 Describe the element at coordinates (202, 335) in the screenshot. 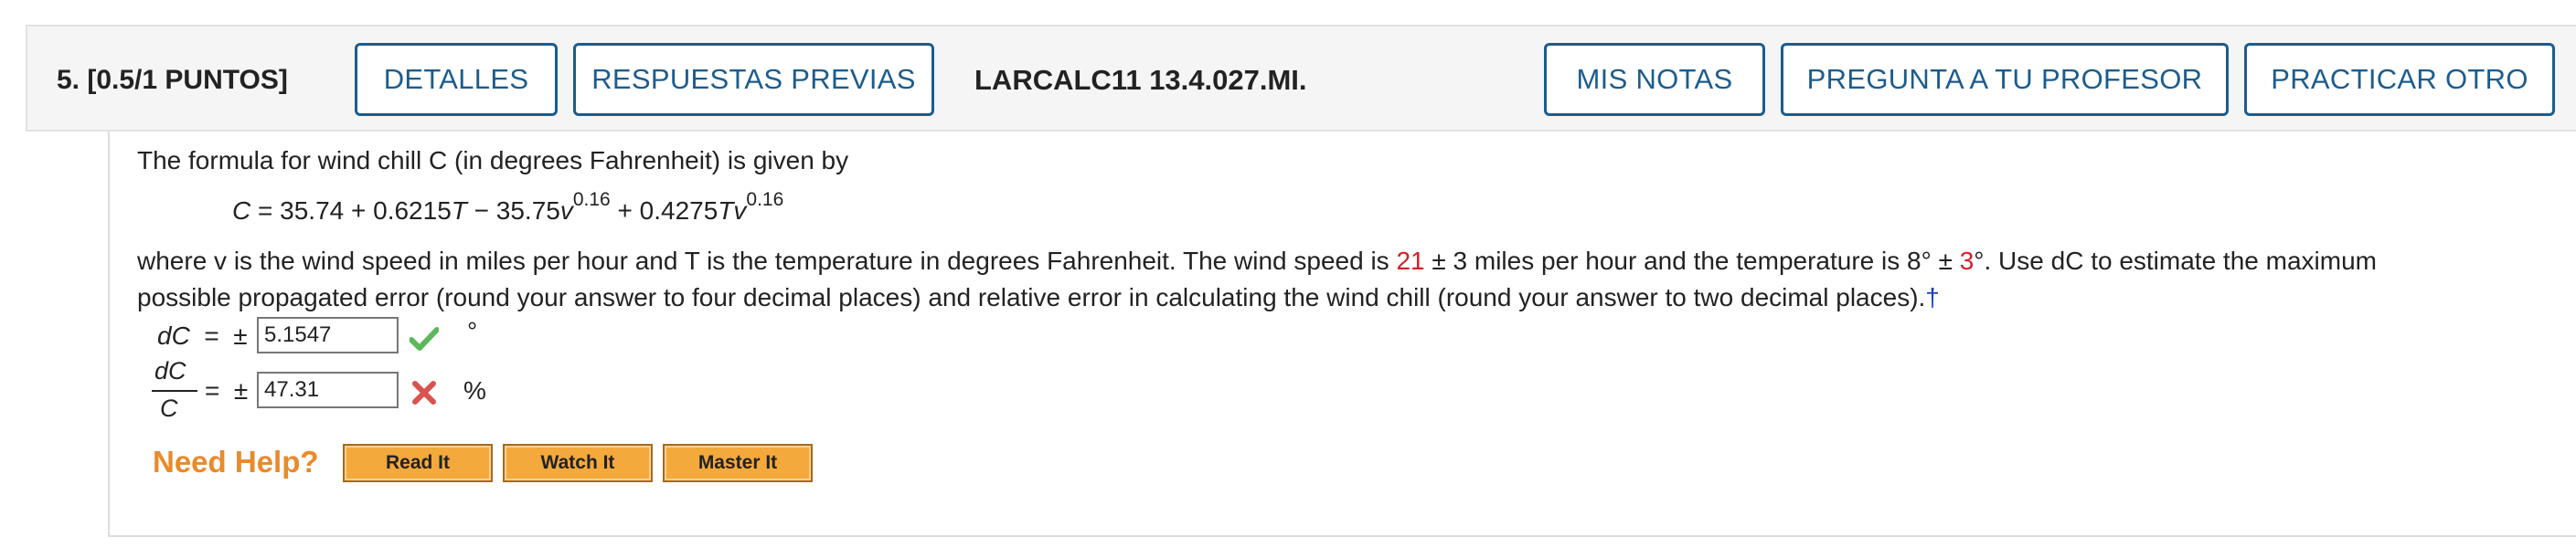

I see `dc-label: dC = ±` at that location.